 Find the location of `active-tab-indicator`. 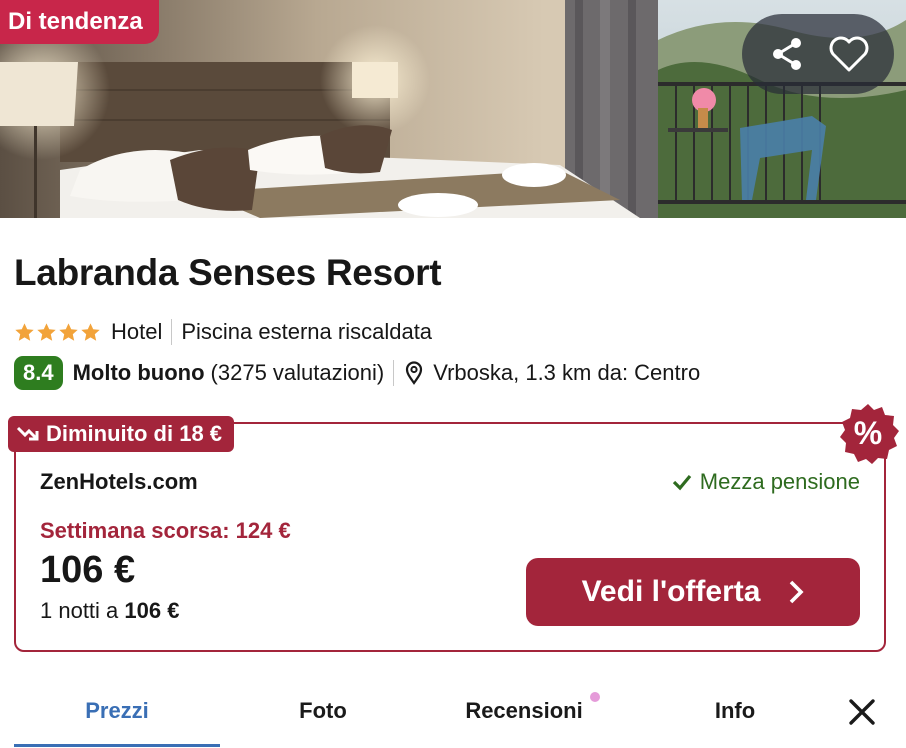

active-tab-indicator is located at coordinates (117, 745).